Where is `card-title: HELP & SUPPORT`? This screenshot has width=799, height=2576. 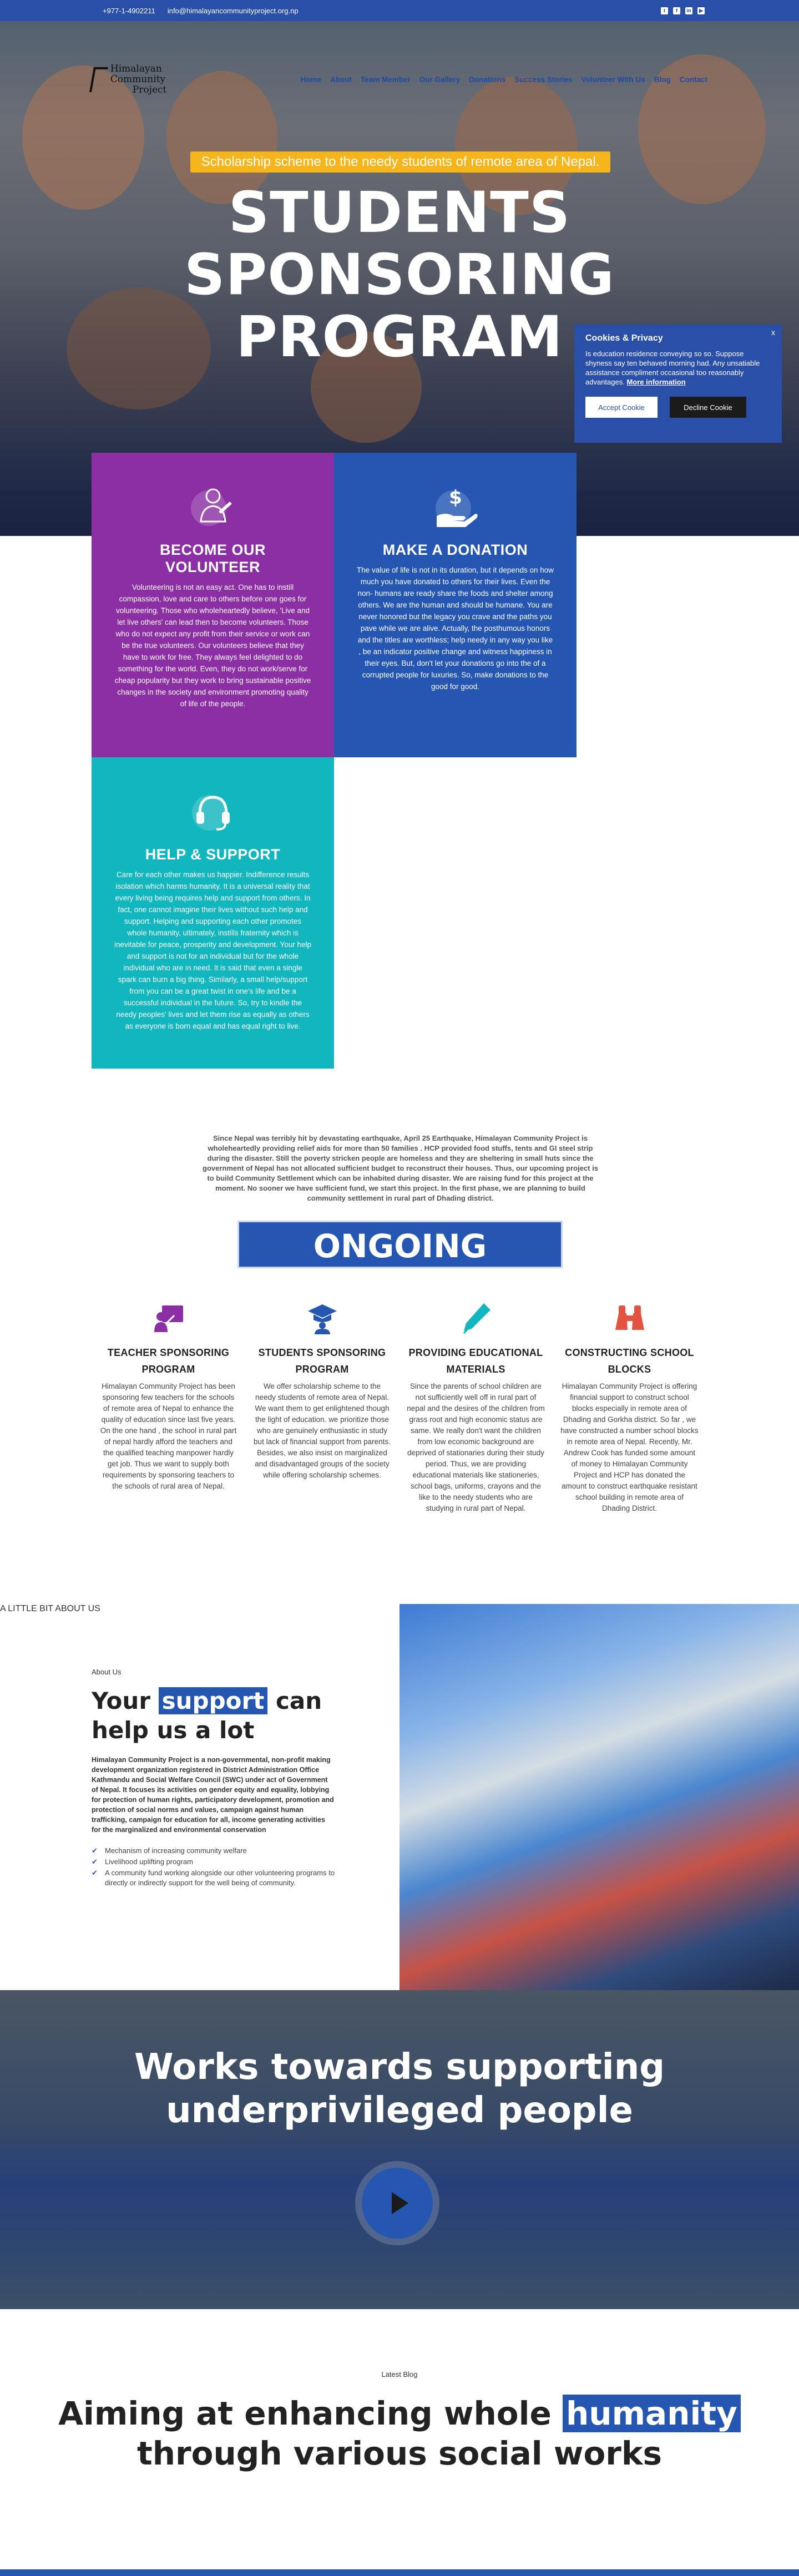 card-title: HELP & SUPPORT is located at coordinates (213, 854).